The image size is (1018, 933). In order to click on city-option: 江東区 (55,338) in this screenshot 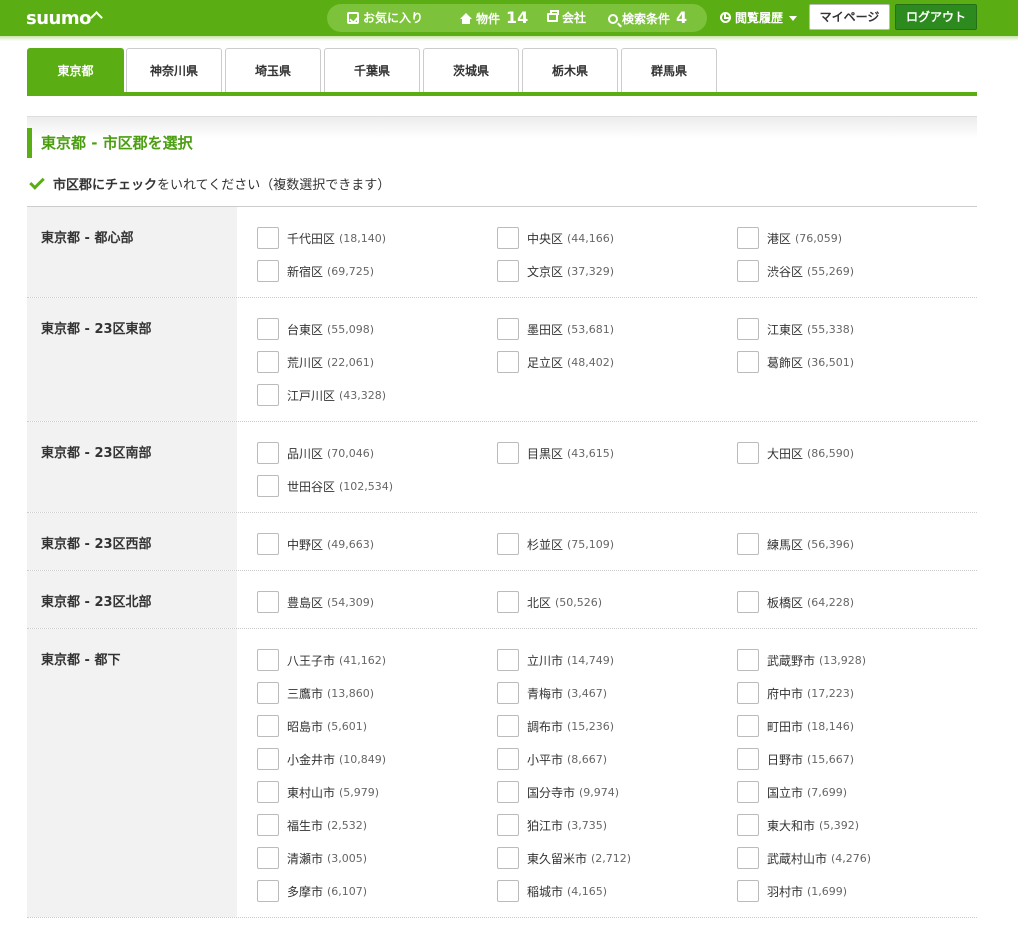, I will do `click(857, 329)`.